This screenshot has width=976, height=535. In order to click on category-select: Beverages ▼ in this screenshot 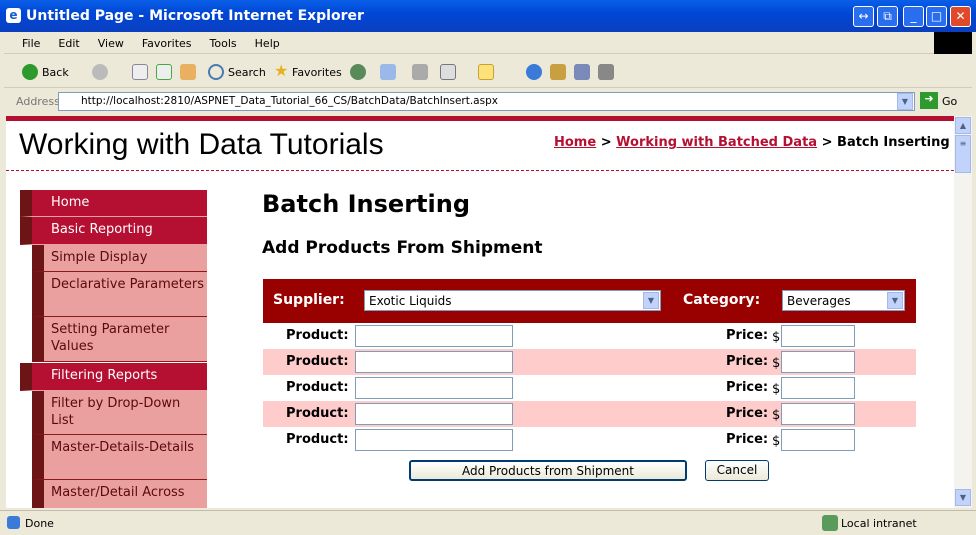, I will do `click(843, 300)`.